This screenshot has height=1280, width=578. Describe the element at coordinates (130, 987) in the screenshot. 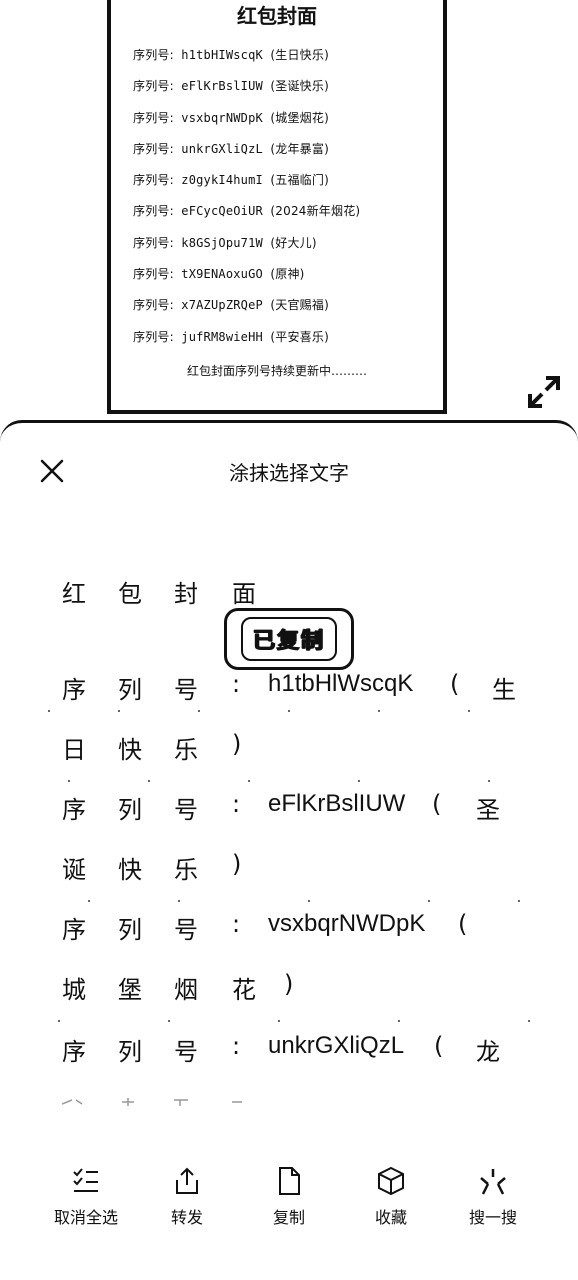

I see `selectable-char: 堡` at that location.